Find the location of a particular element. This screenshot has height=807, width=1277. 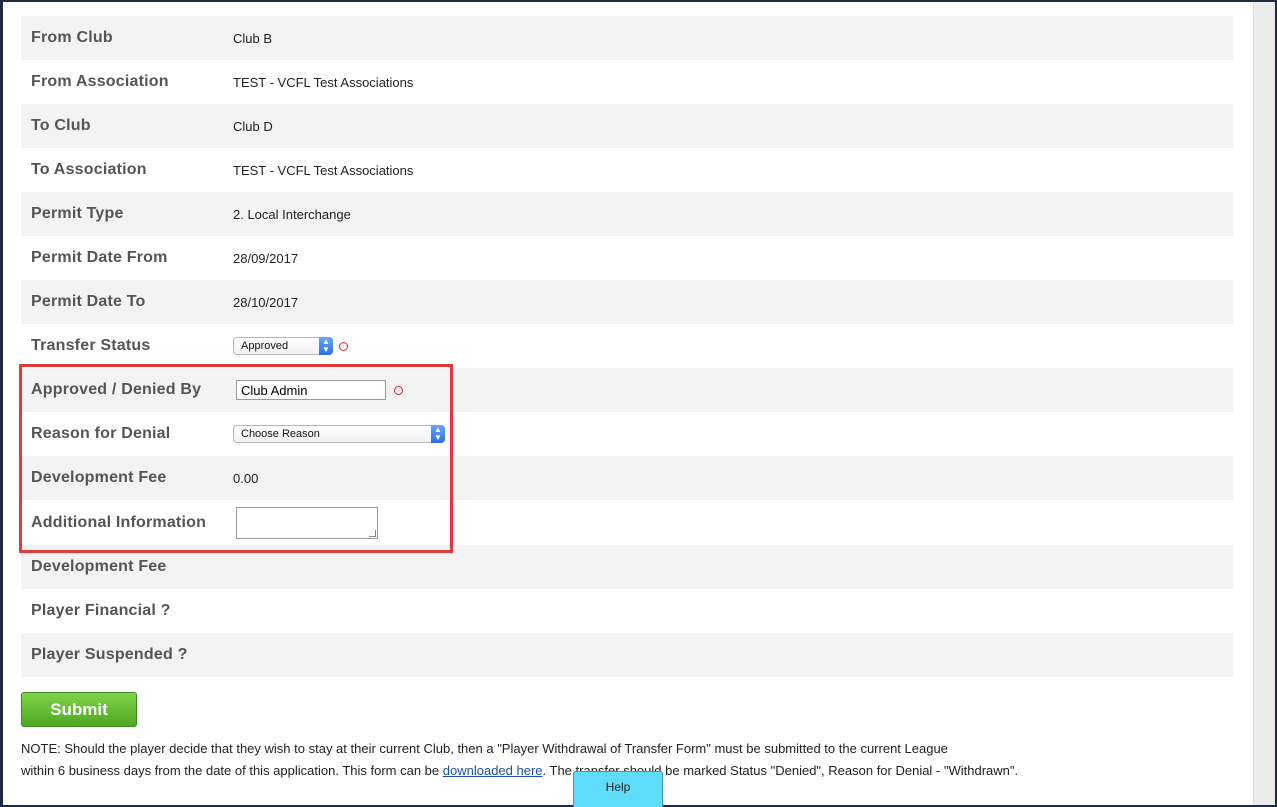

development-fee-label-2: Development Fee is located at coordinates (99, 566).